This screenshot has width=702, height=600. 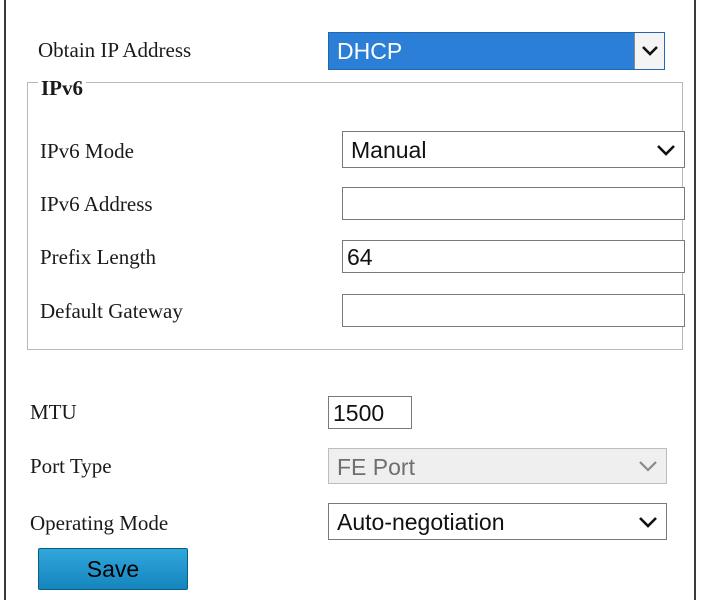 I want to click on obtain-ip-select: DHCP, so click(x=496, y=51).